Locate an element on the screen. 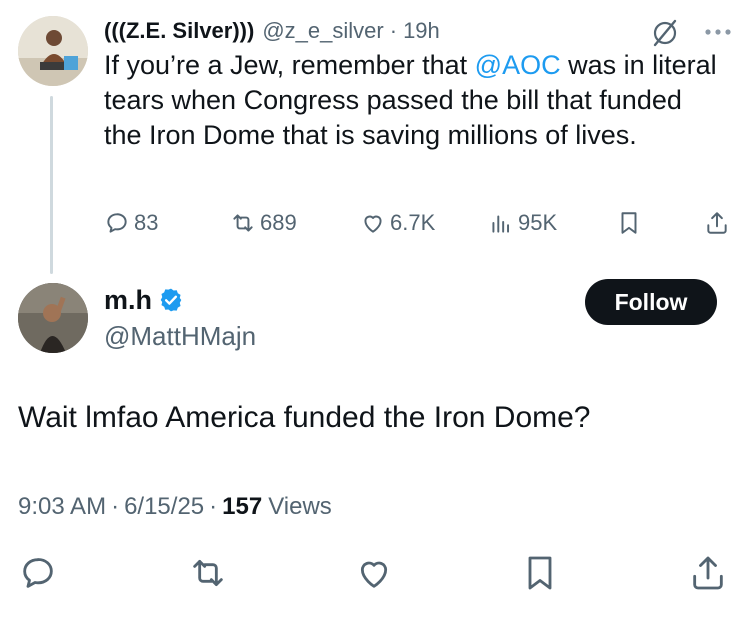  reply-button is located at coordinates (38, 573).